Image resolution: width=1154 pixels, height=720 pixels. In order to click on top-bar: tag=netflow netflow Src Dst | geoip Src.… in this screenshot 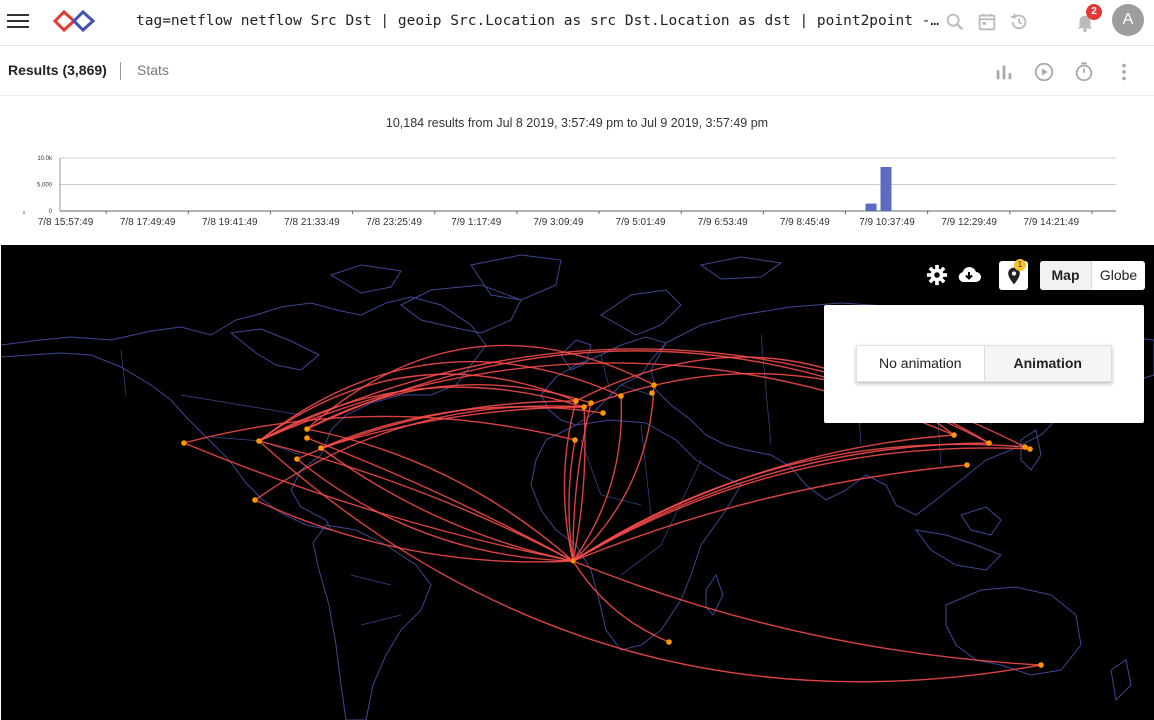, I will do `click(577, 23)`.